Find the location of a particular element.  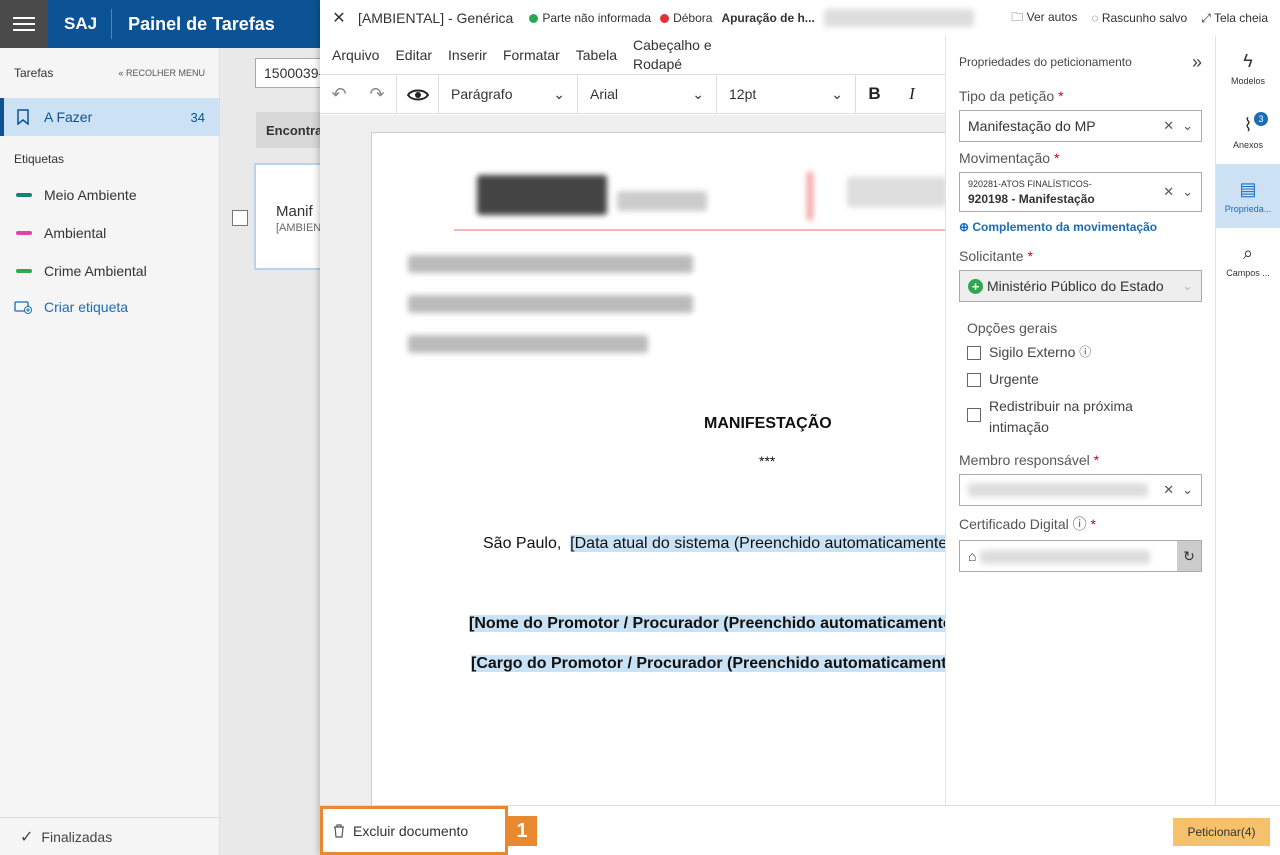

ver-autos-button: 🗀 Ver autos is located at coordinates (1044, 18).